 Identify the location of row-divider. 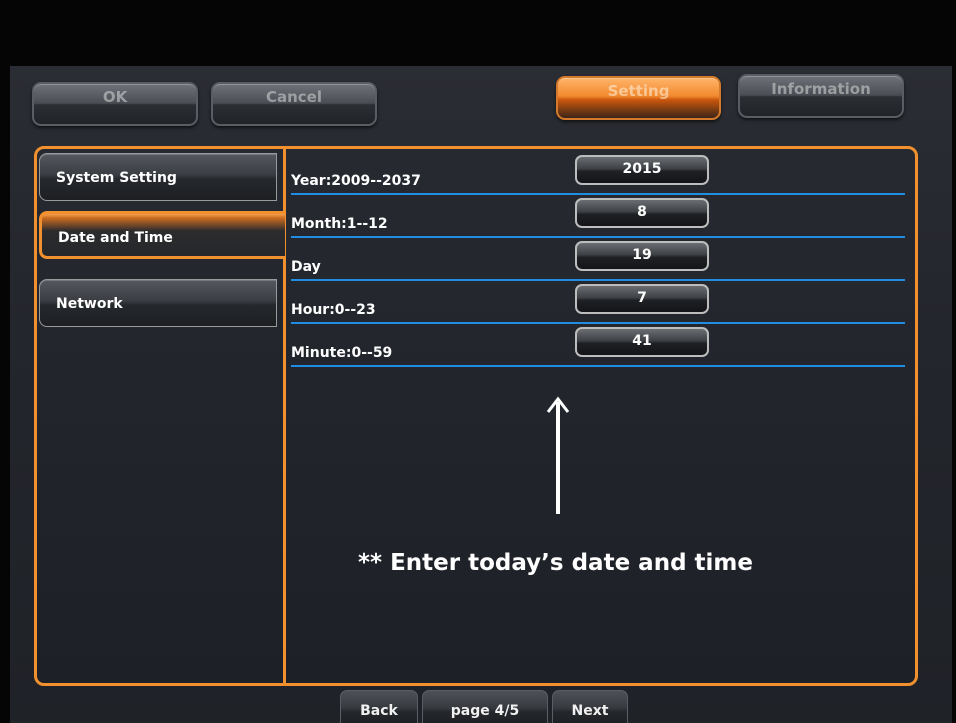
(598, 366).